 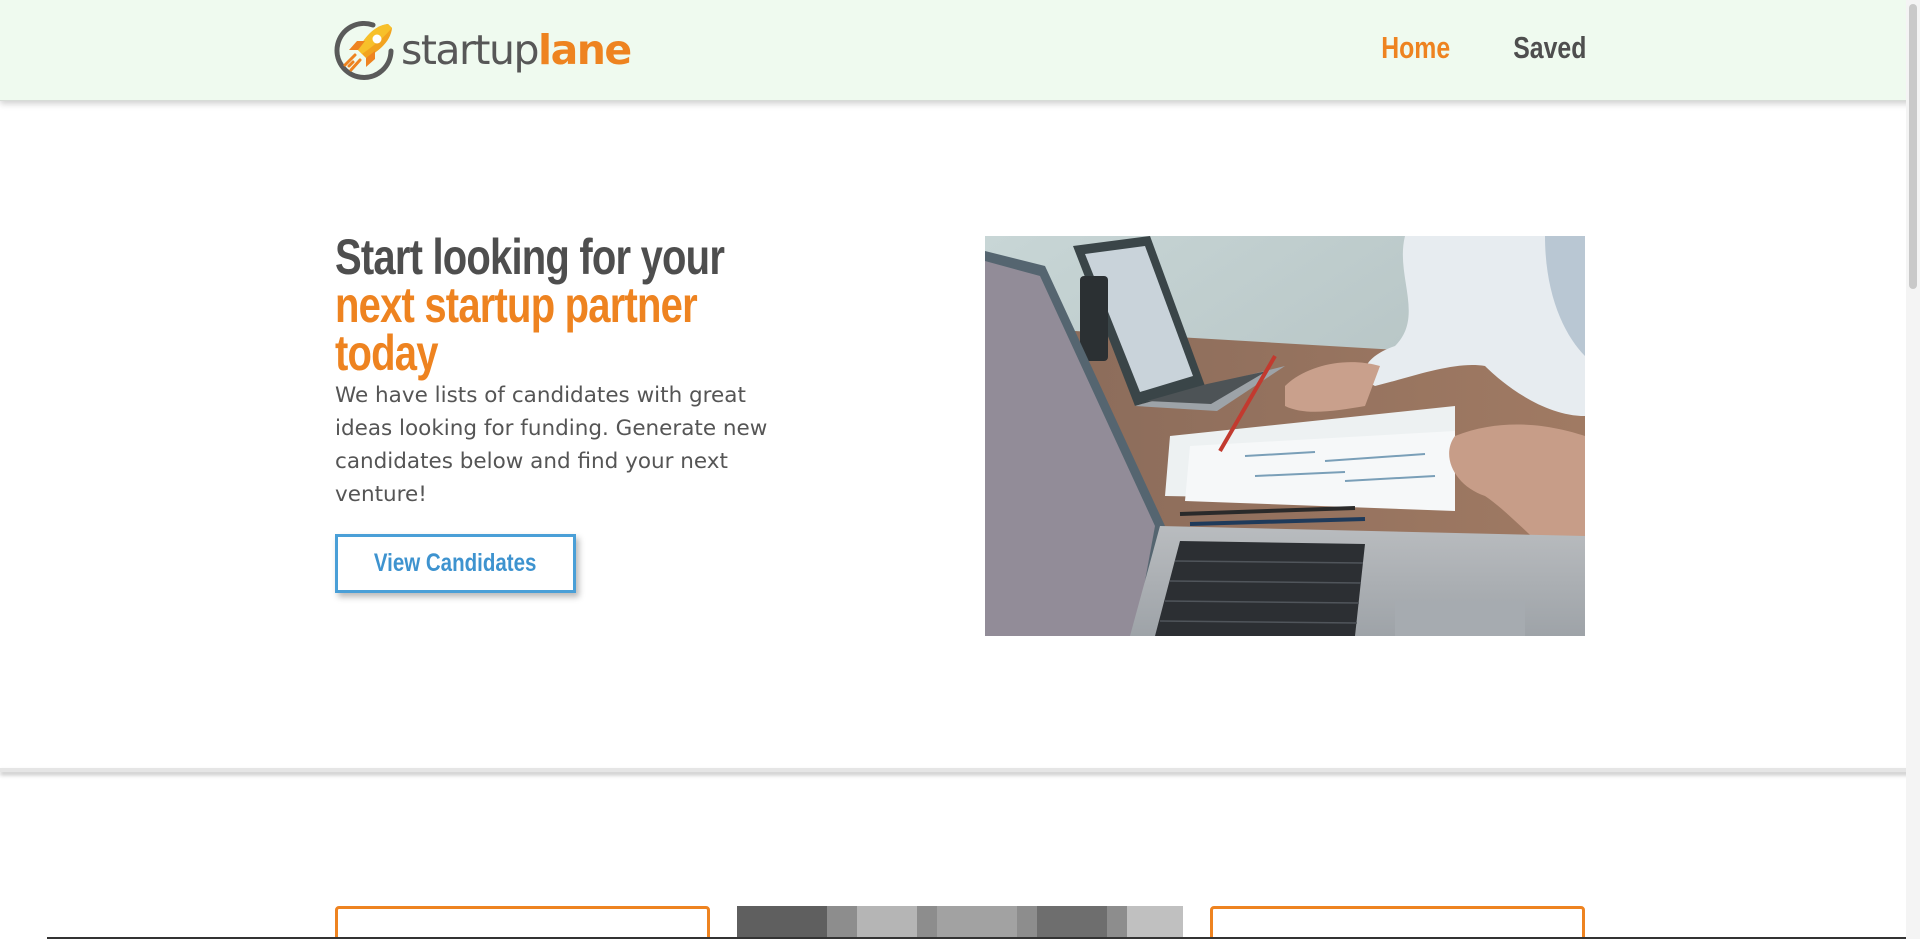 What do you see at coordinates (516, 329) in the screenshot?
I see `hero-title-accent: next startup partner today` at bounding box center [516, 329].